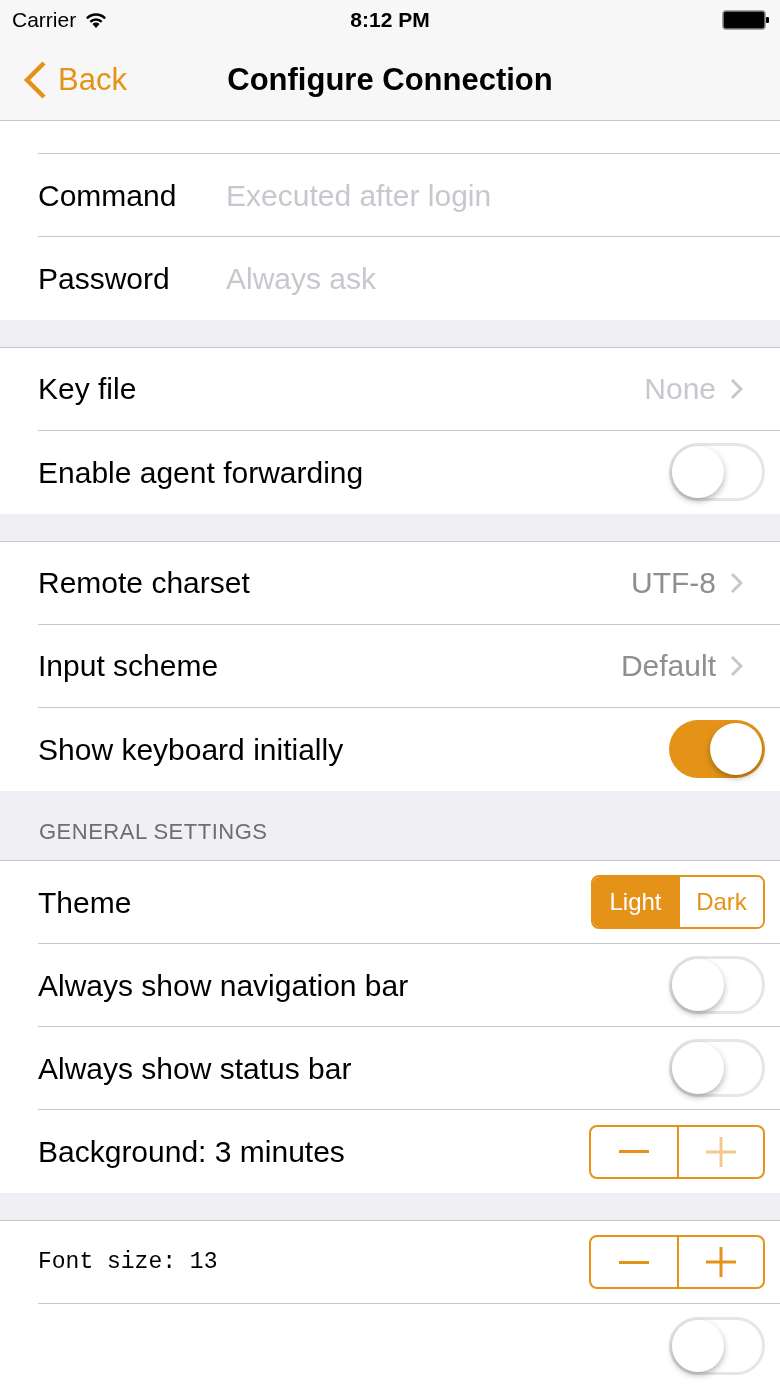 This screenshot has height=1387, width=780. What do you see at coordinates (201, 472) in the screenshot?
I see `row-label: Enable agent forwarding` at bounding box center [201, 472].